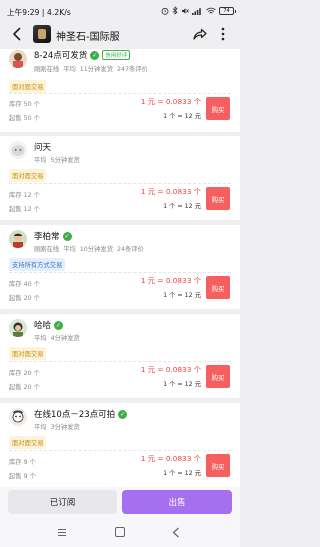  What do you see at coordinates (57, 338) in the screenshot?
I see `seller-meta: 平均 4分钟发货` at bounding box center [57, 338].